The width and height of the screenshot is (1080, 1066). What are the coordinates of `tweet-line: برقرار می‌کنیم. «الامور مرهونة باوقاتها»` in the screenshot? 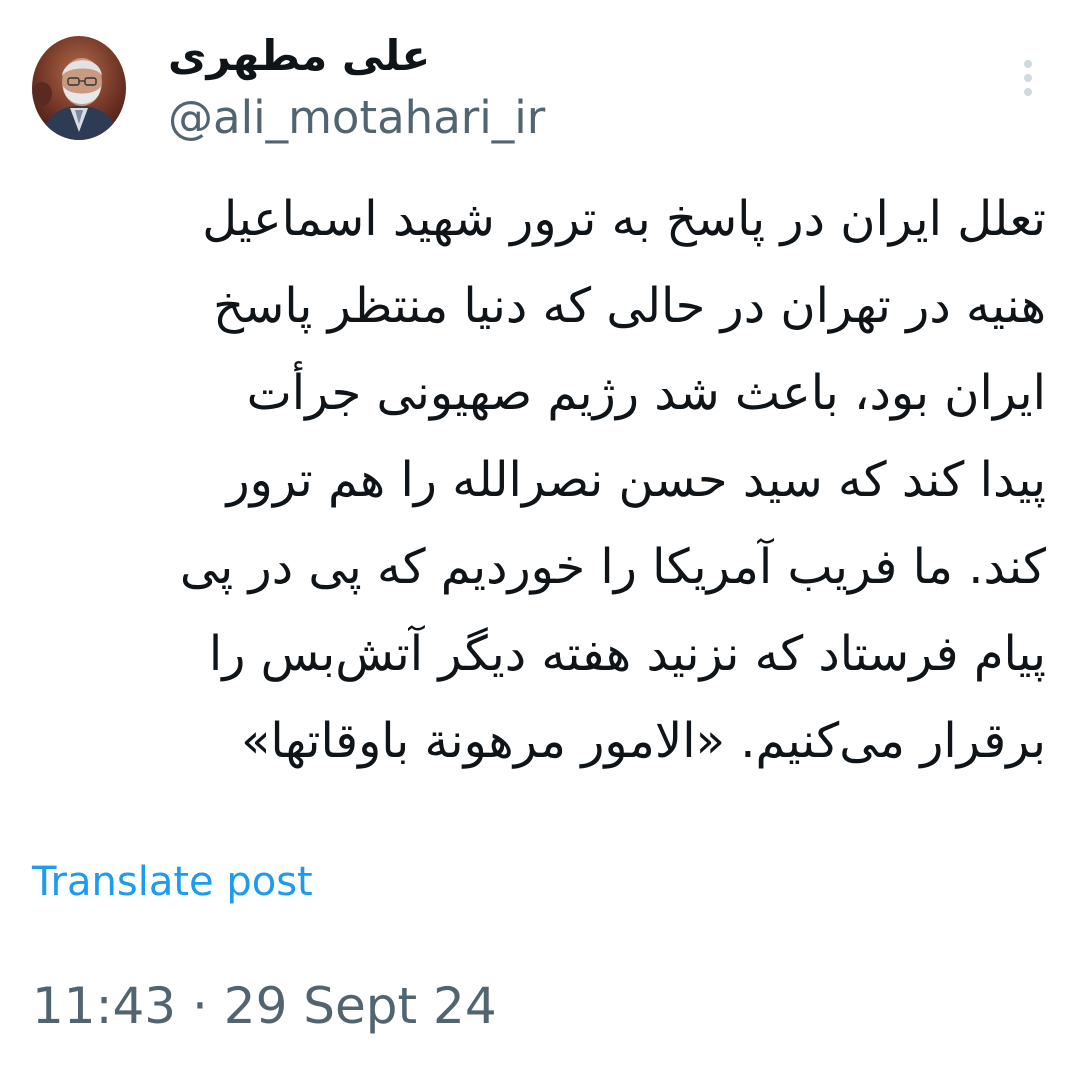 It's located at (643, 741).